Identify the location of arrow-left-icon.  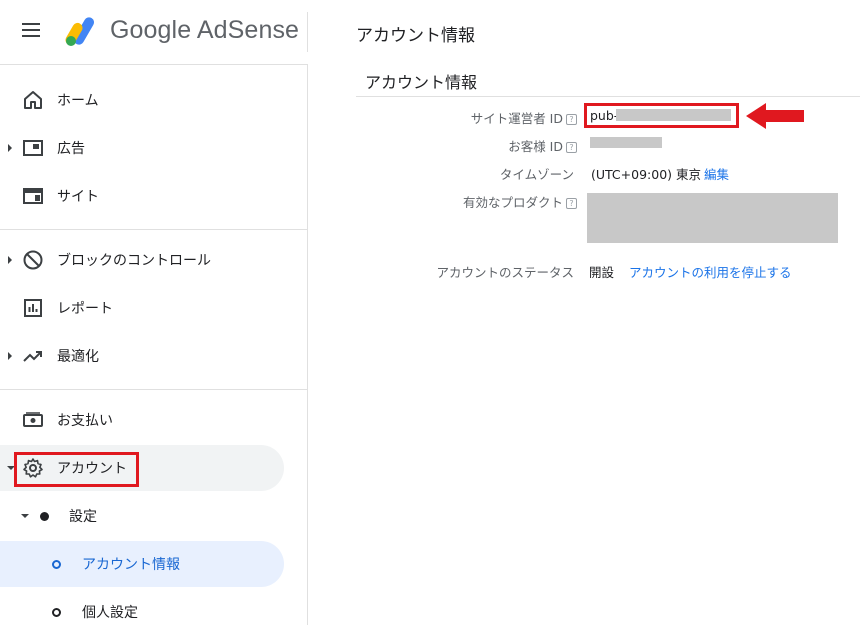
(775, 116).